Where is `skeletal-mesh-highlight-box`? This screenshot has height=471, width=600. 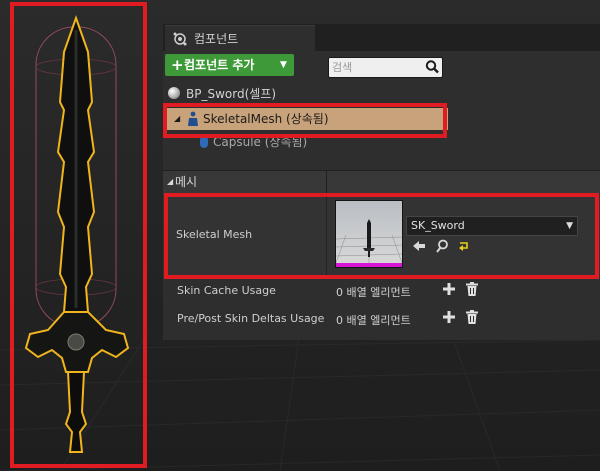
skeletal-mesh-highlight-box is located at coordinates (381, 236).